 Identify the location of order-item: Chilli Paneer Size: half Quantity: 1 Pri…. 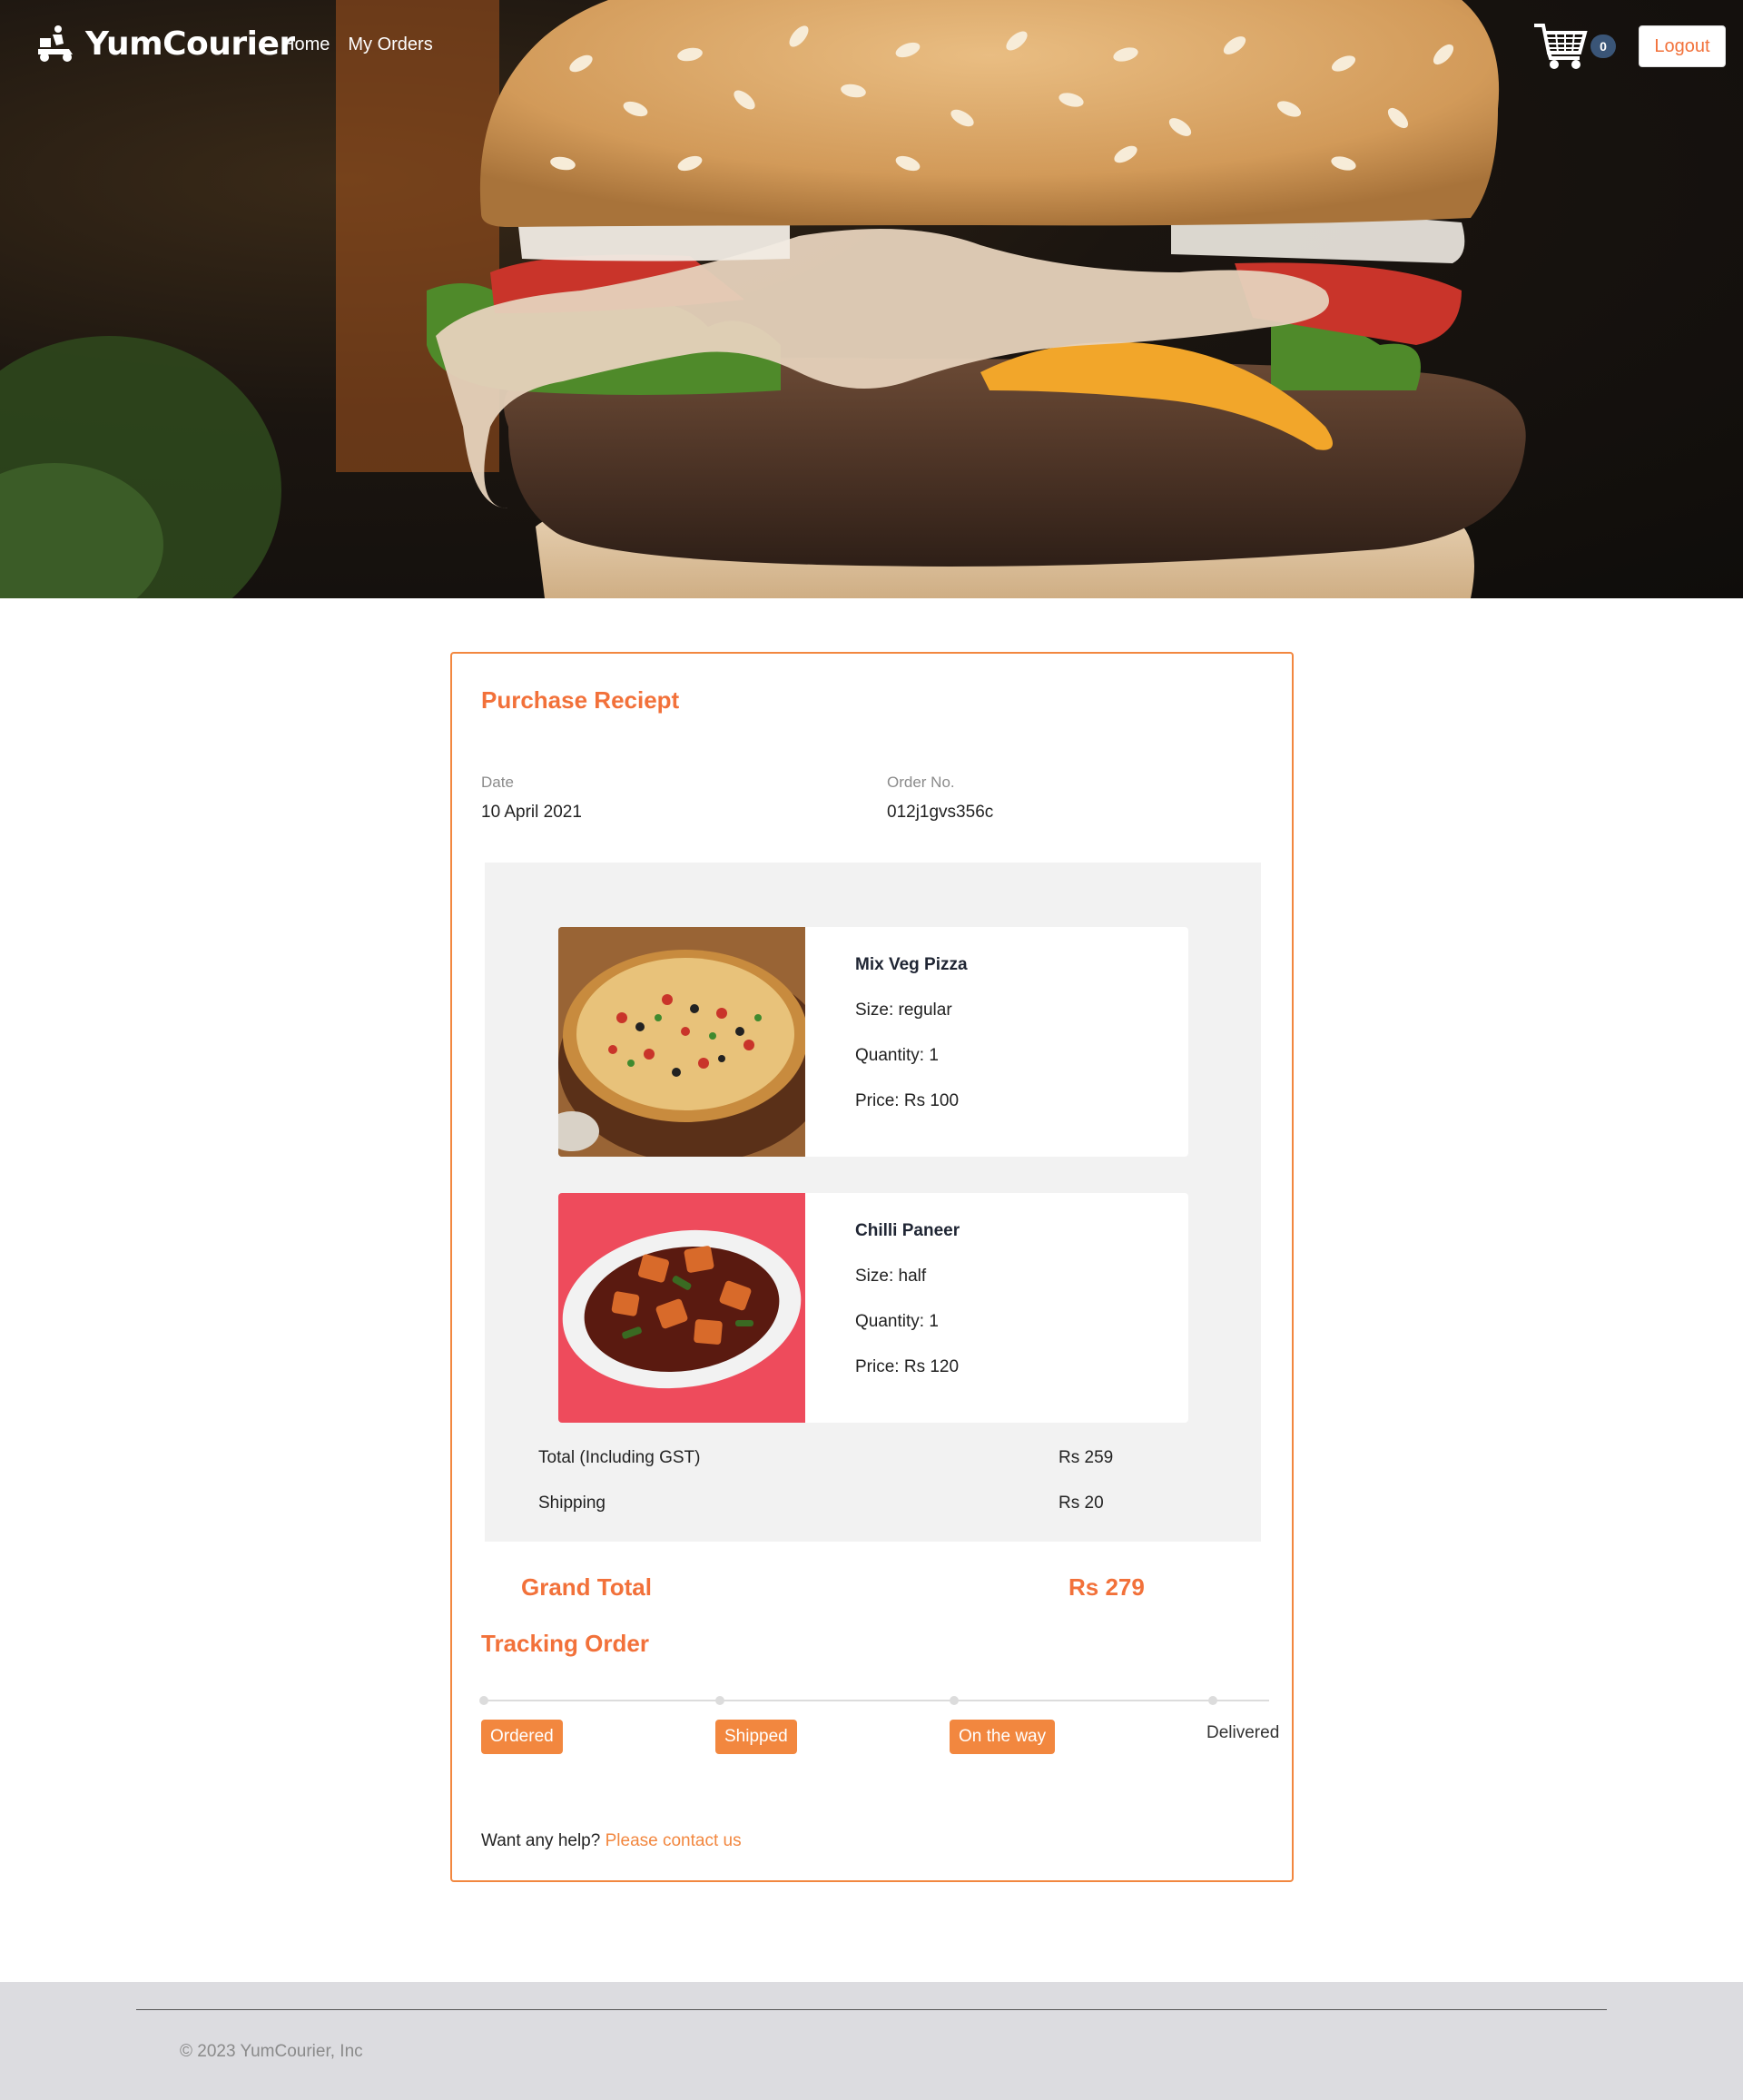
(873, 1308).